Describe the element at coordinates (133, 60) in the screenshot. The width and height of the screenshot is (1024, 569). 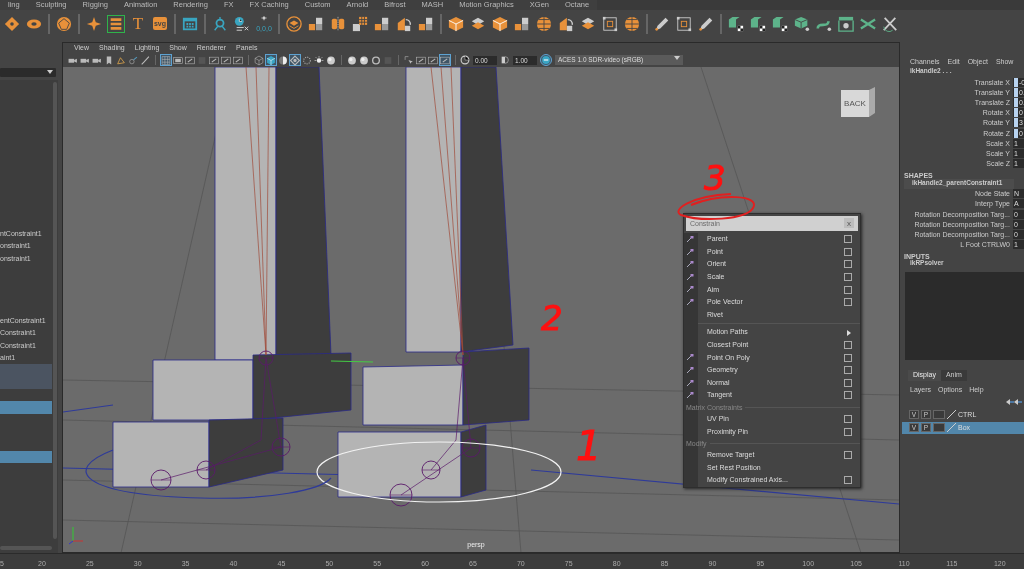
I see `move-icon` at that location.